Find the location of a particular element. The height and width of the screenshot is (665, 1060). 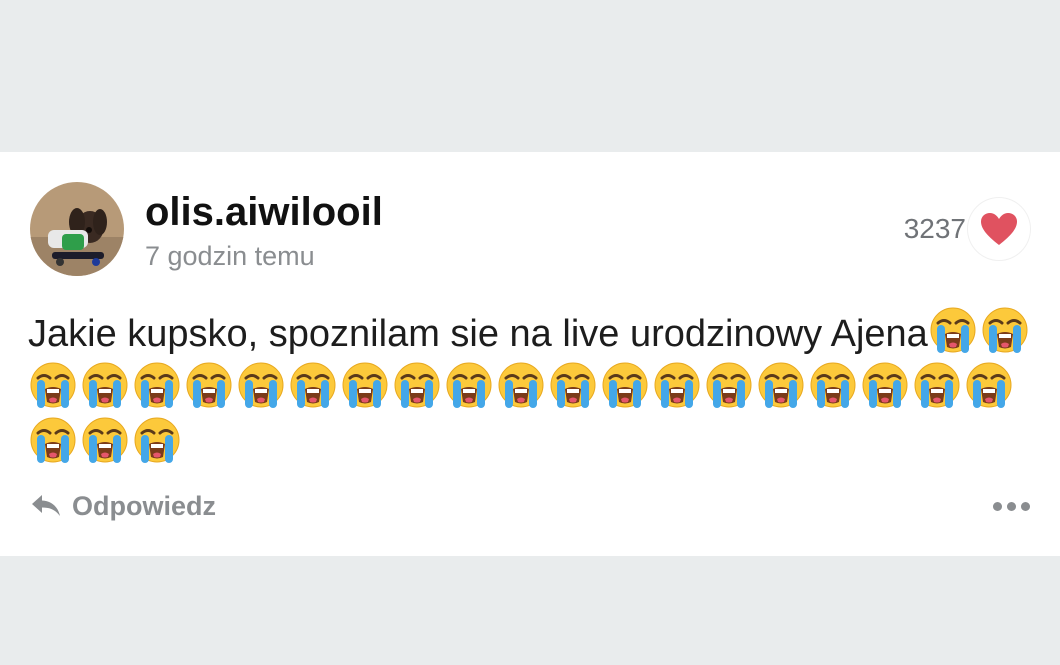

reply-button: Odpowiedz is located at coordinates (123, 506).